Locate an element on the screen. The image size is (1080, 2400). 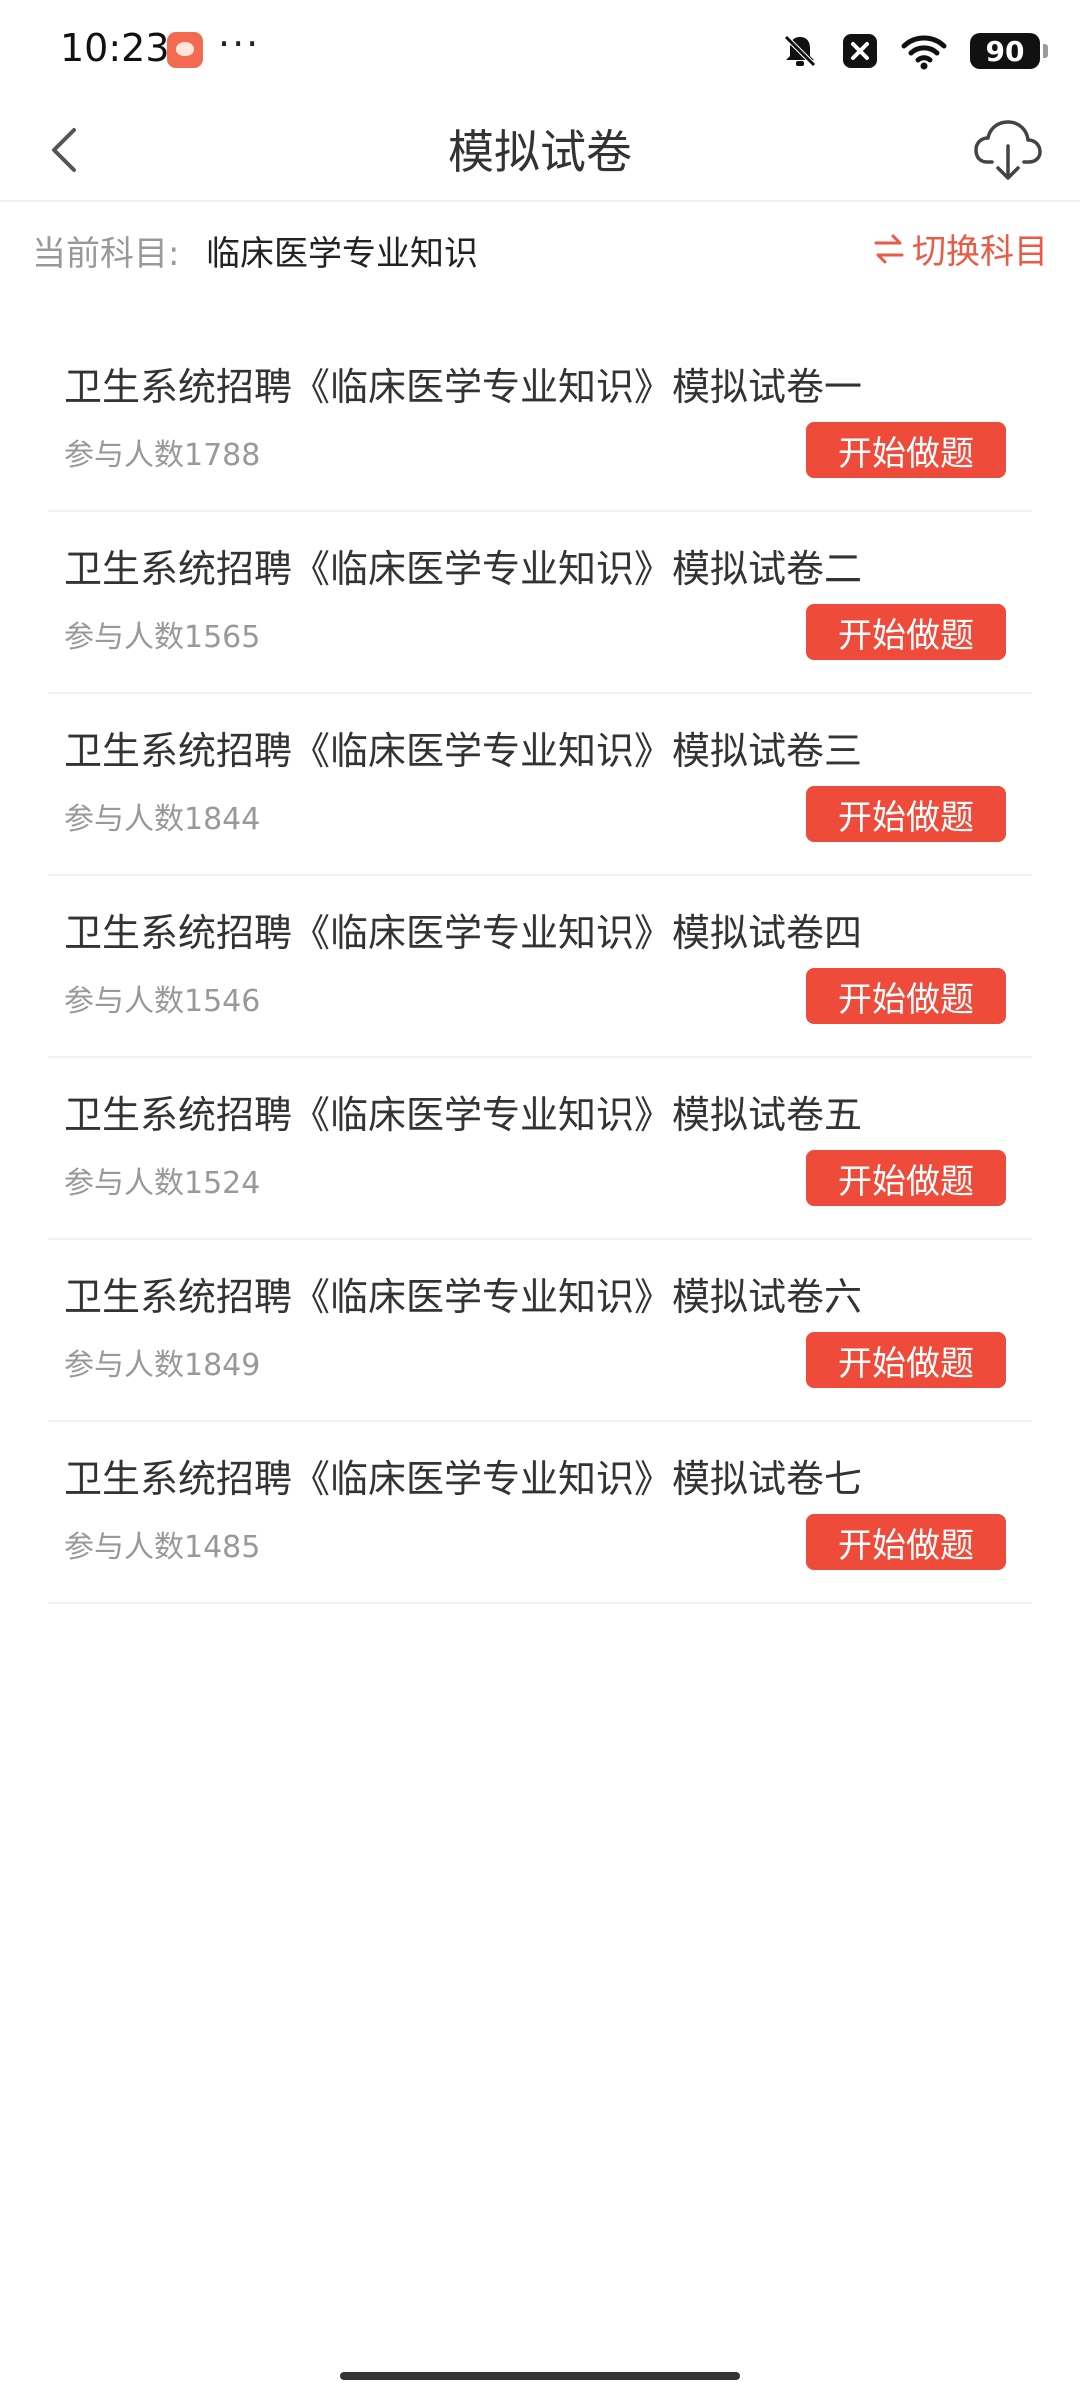
exam-title: 卫生系统招聘《临床医学专业知识》模拟试卷四 is located at coordinates (463, 933).